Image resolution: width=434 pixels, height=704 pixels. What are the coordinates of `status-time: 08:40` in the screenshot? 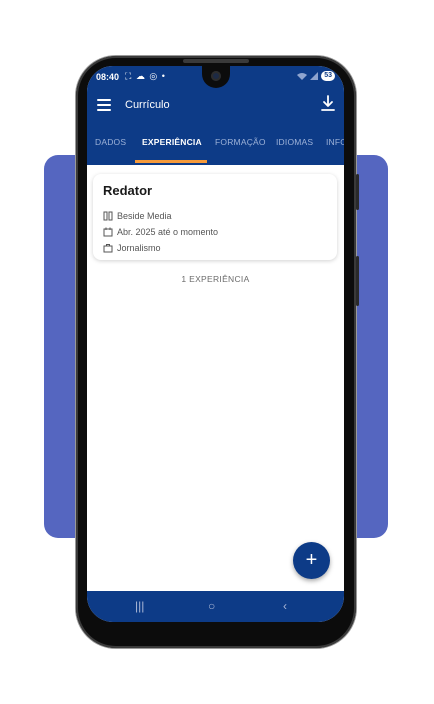 It's located at (108, 77).